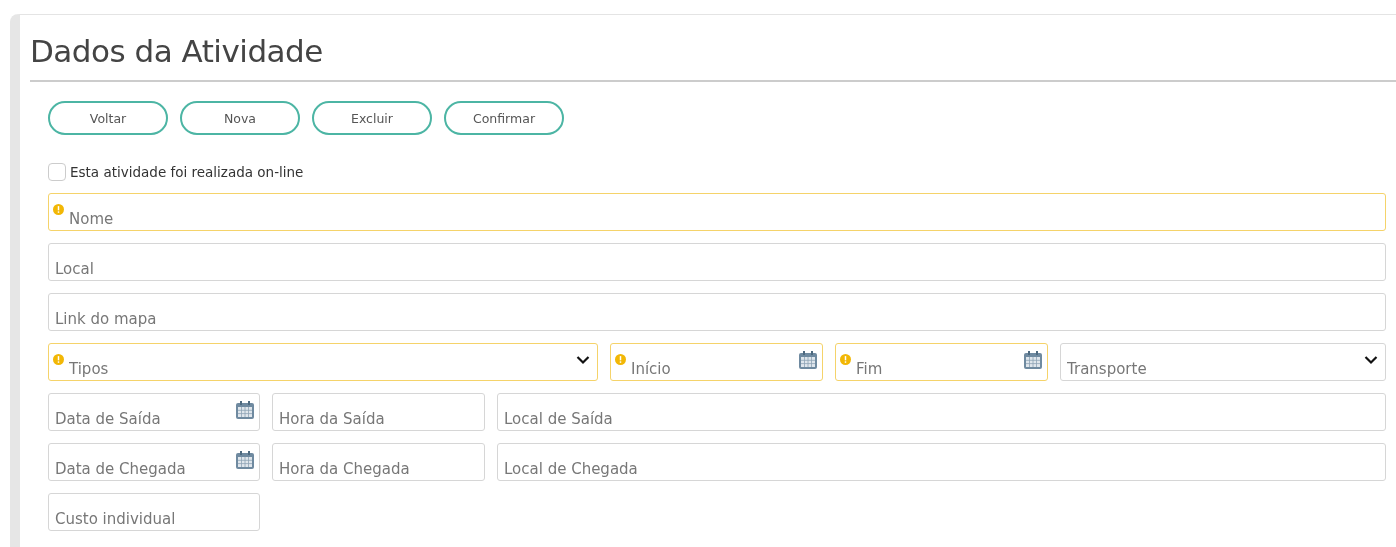  What do you see at coordinates (717, 212) in the screenshot?
I see `input-field: Nome` at bounding box center [717, 212].